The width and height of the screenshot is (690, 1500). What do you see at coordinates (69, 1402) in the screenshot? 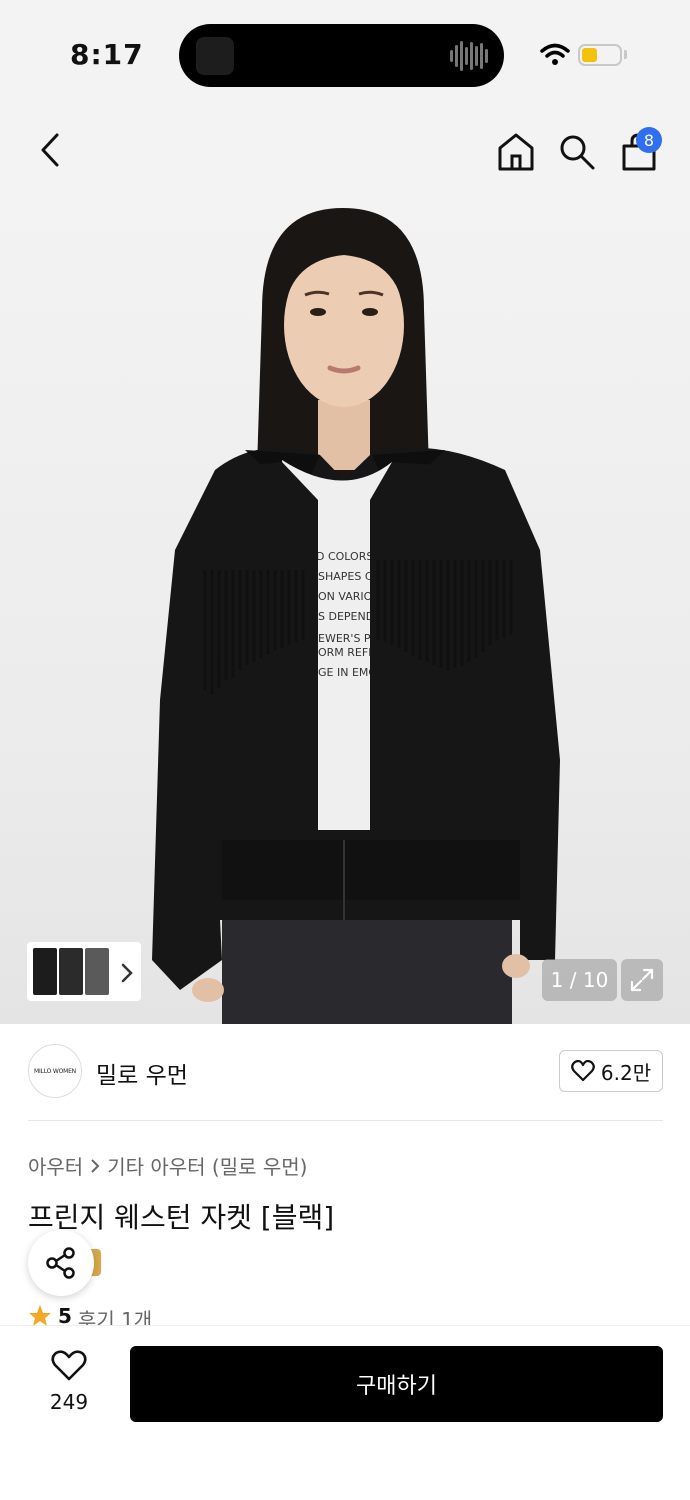
I see `wishlist-count: 249` at bounding box center [69, 1402].